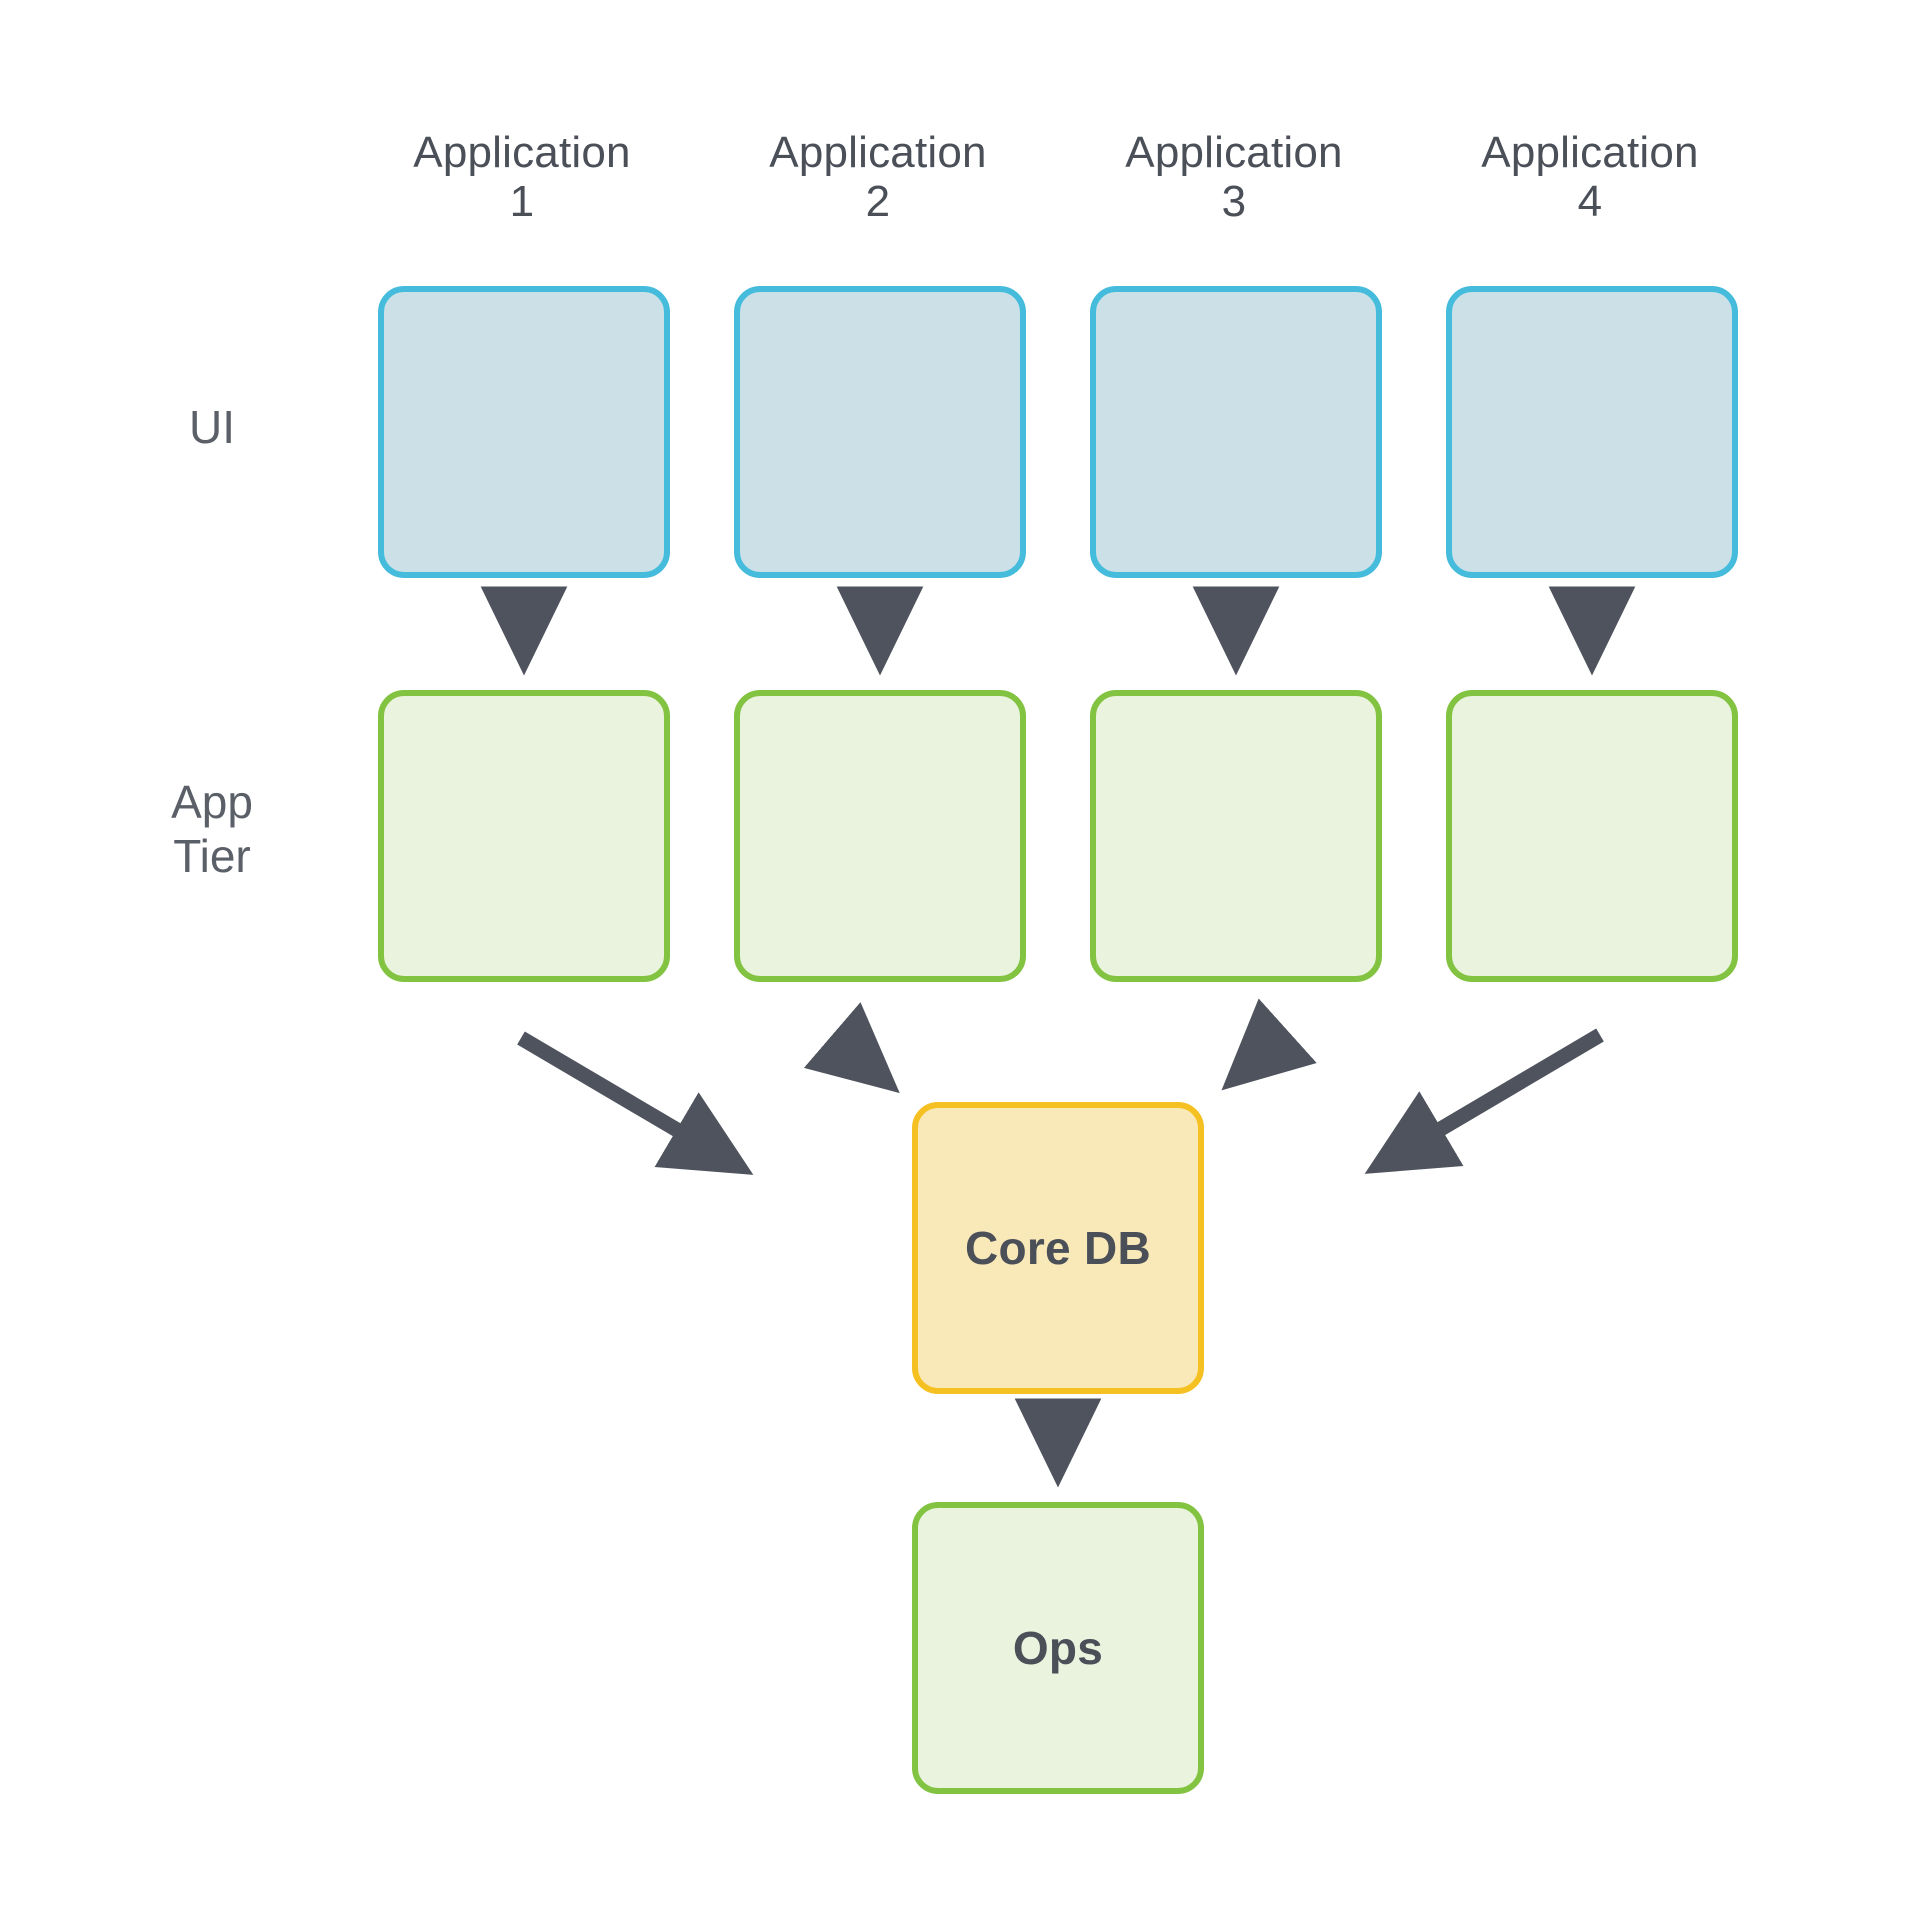 The image size is (1920, 1920). What do you see at coordinates (1269, 1044) in the screenshot?
I see `arrow-app3-to-core-db` at bounding box center [1269, 1044].